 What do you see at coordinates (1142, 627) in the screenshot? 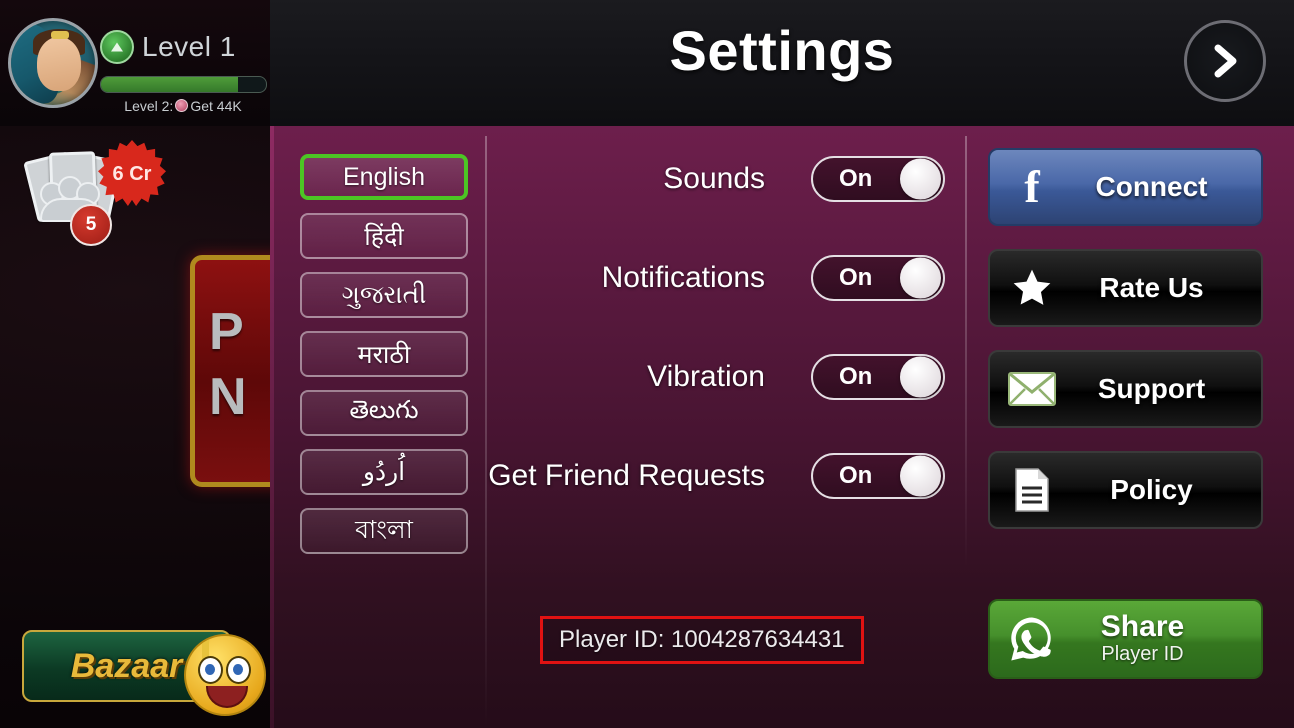
I see `share-title: Share` at bounding box center [1142, 627].